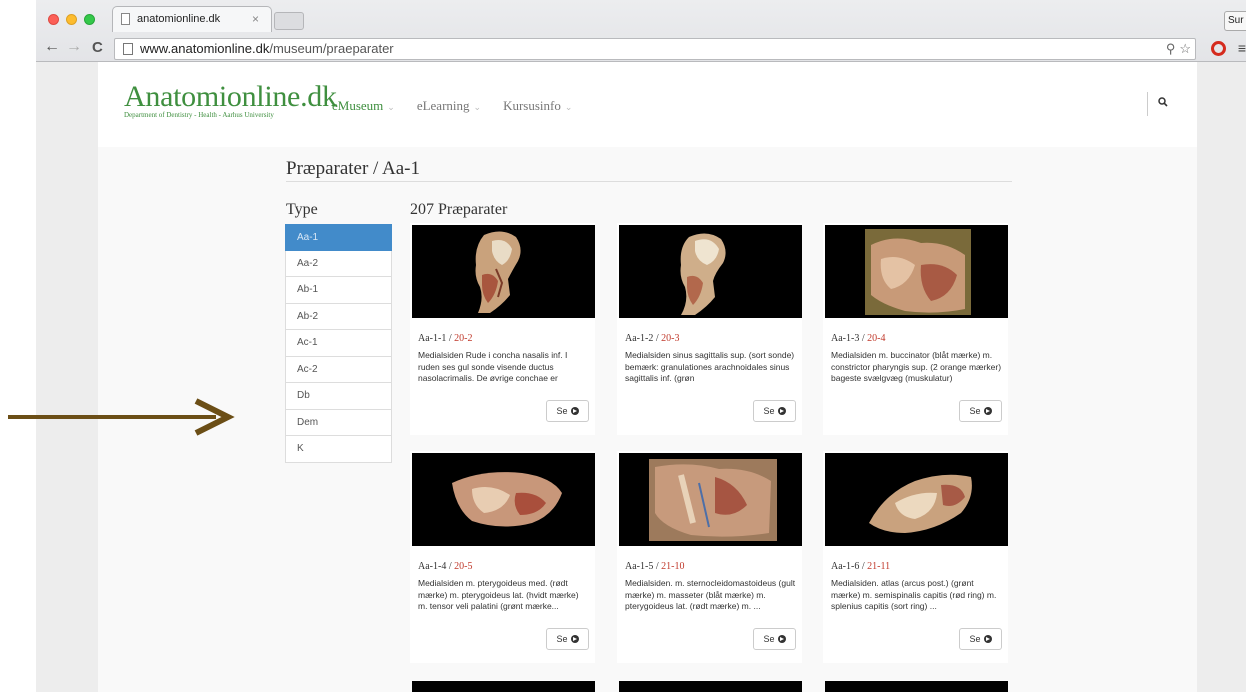  I want to click on opera-extension-icon, so click(1218, 48).